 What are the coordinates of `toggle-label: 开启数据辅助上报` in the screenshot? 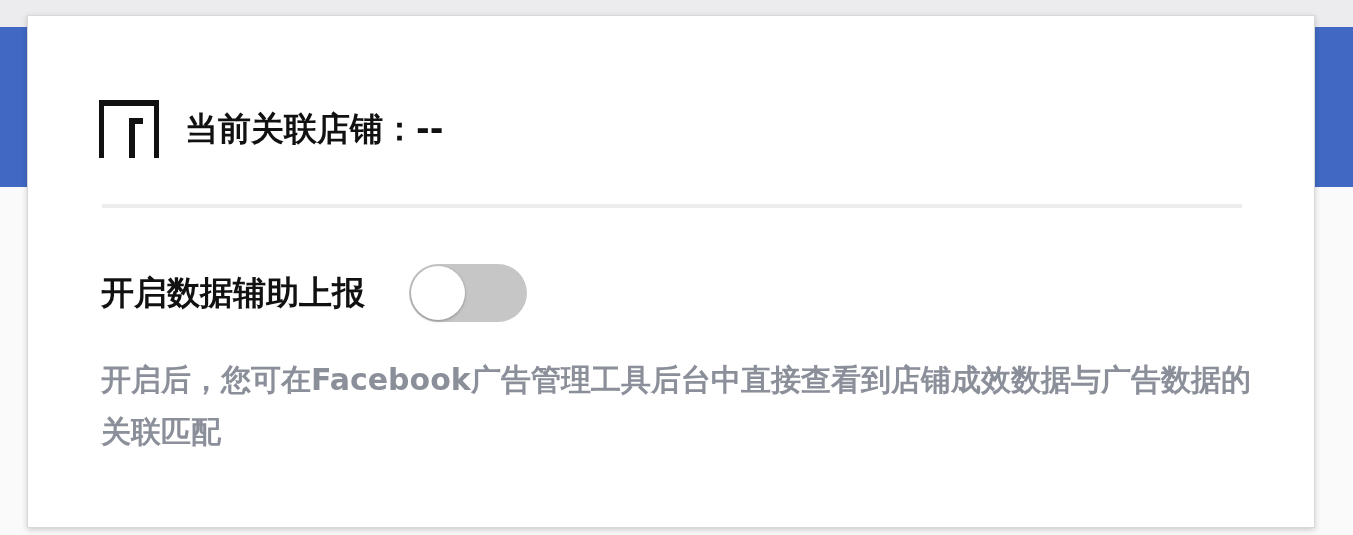 It's located at (233, 292).